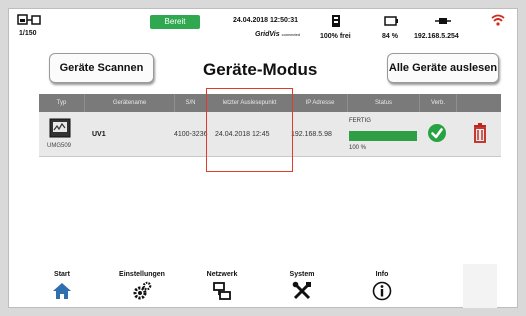 This screenshot has height=316, width=526. Describe the element at coordinates (265, 20) in the screenshot. I see `datetime: 24.04.2018 12:50:31` at that location.